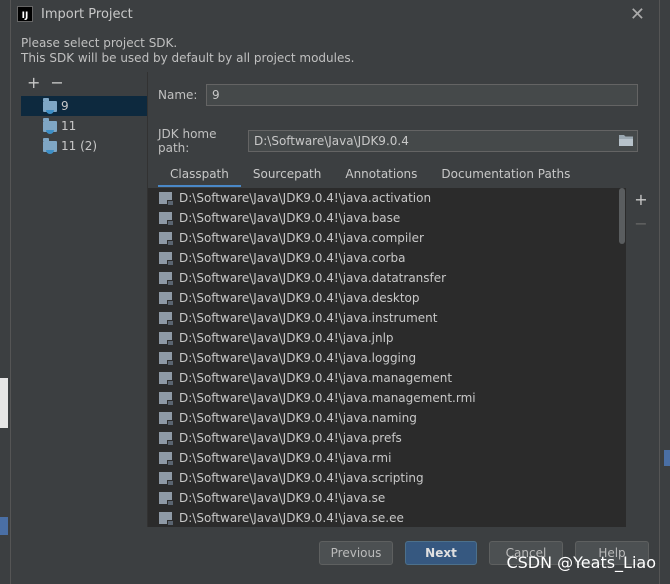 This screenshot has width=670, height=584. I want to click on name-row: Name:, so click(398, 95).